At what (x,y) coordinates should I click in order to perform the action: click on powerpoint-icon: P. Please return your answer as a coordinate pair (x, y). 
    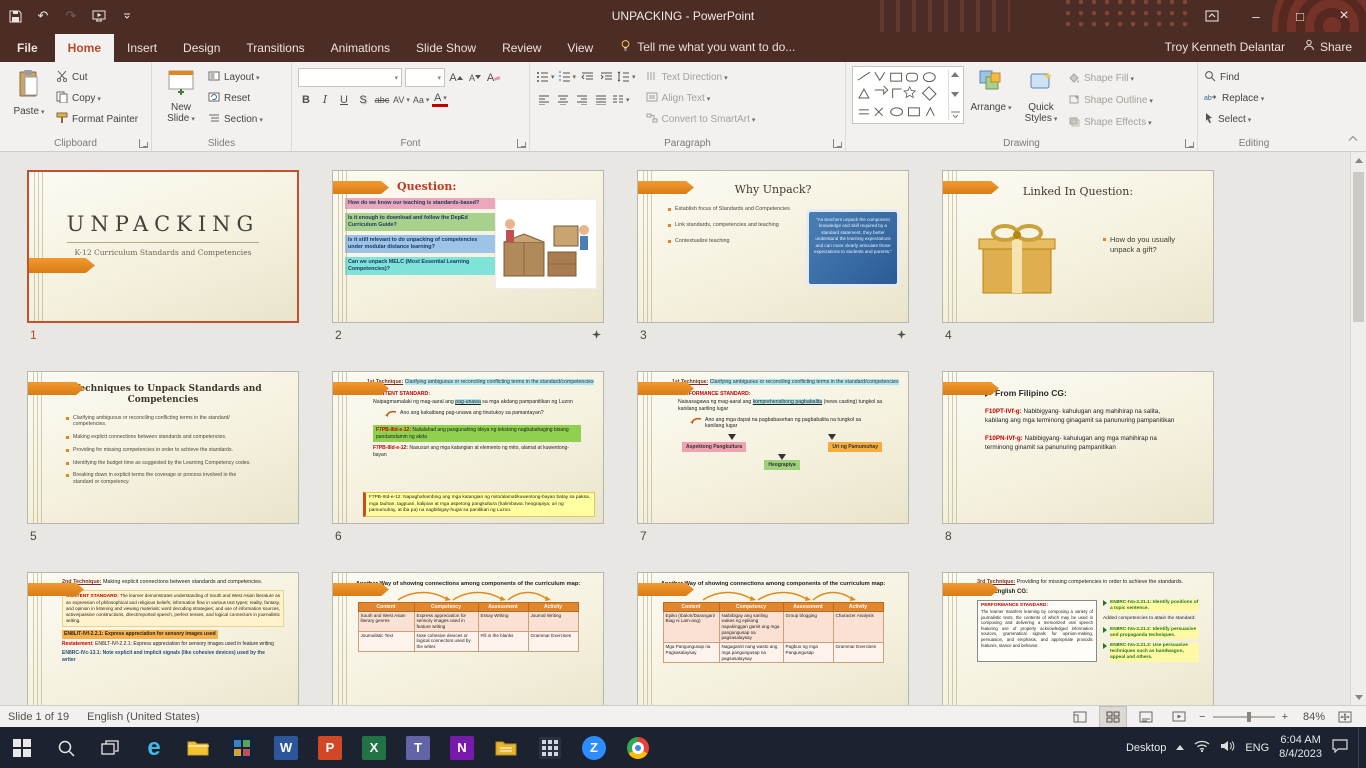
    Looking at the image, I should click on (330, 747).